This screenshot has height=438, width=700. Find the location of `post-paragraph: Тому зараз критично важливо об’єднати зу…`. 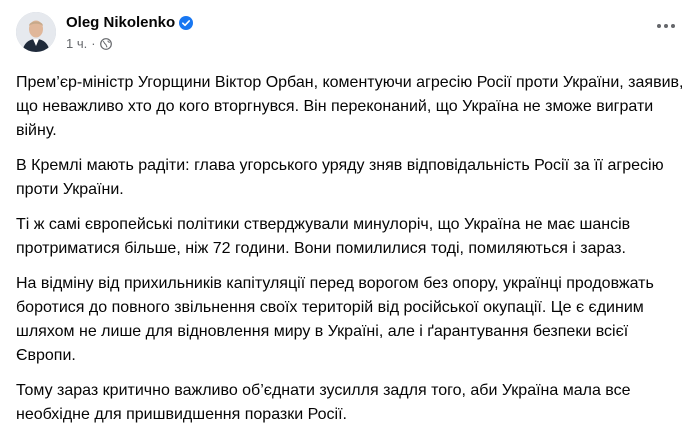

post-paragraph: Тому зараз критично важливо об’єднати зу… is located at coordinates (323, 402).